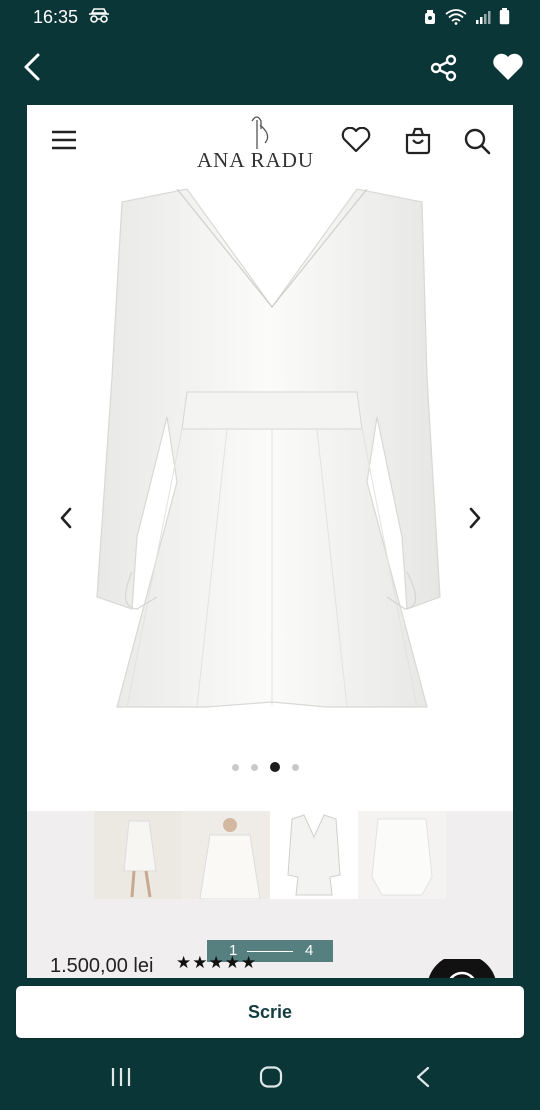  Describe the element at coordinates (270, 951) in the screenshot. I see `pager-line` at that location.